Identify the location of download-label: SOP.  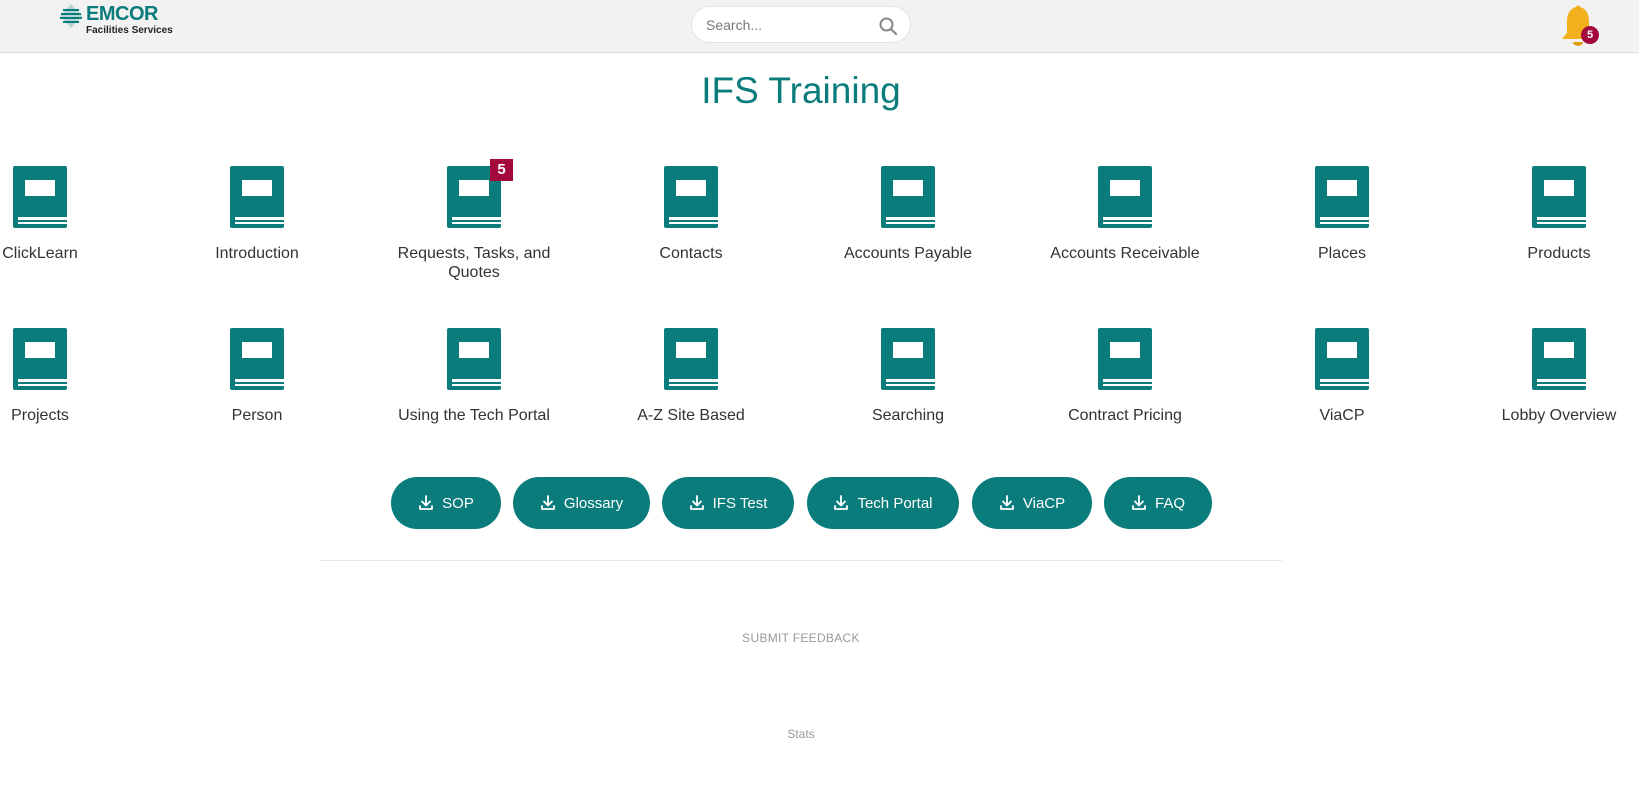
(458, 503).